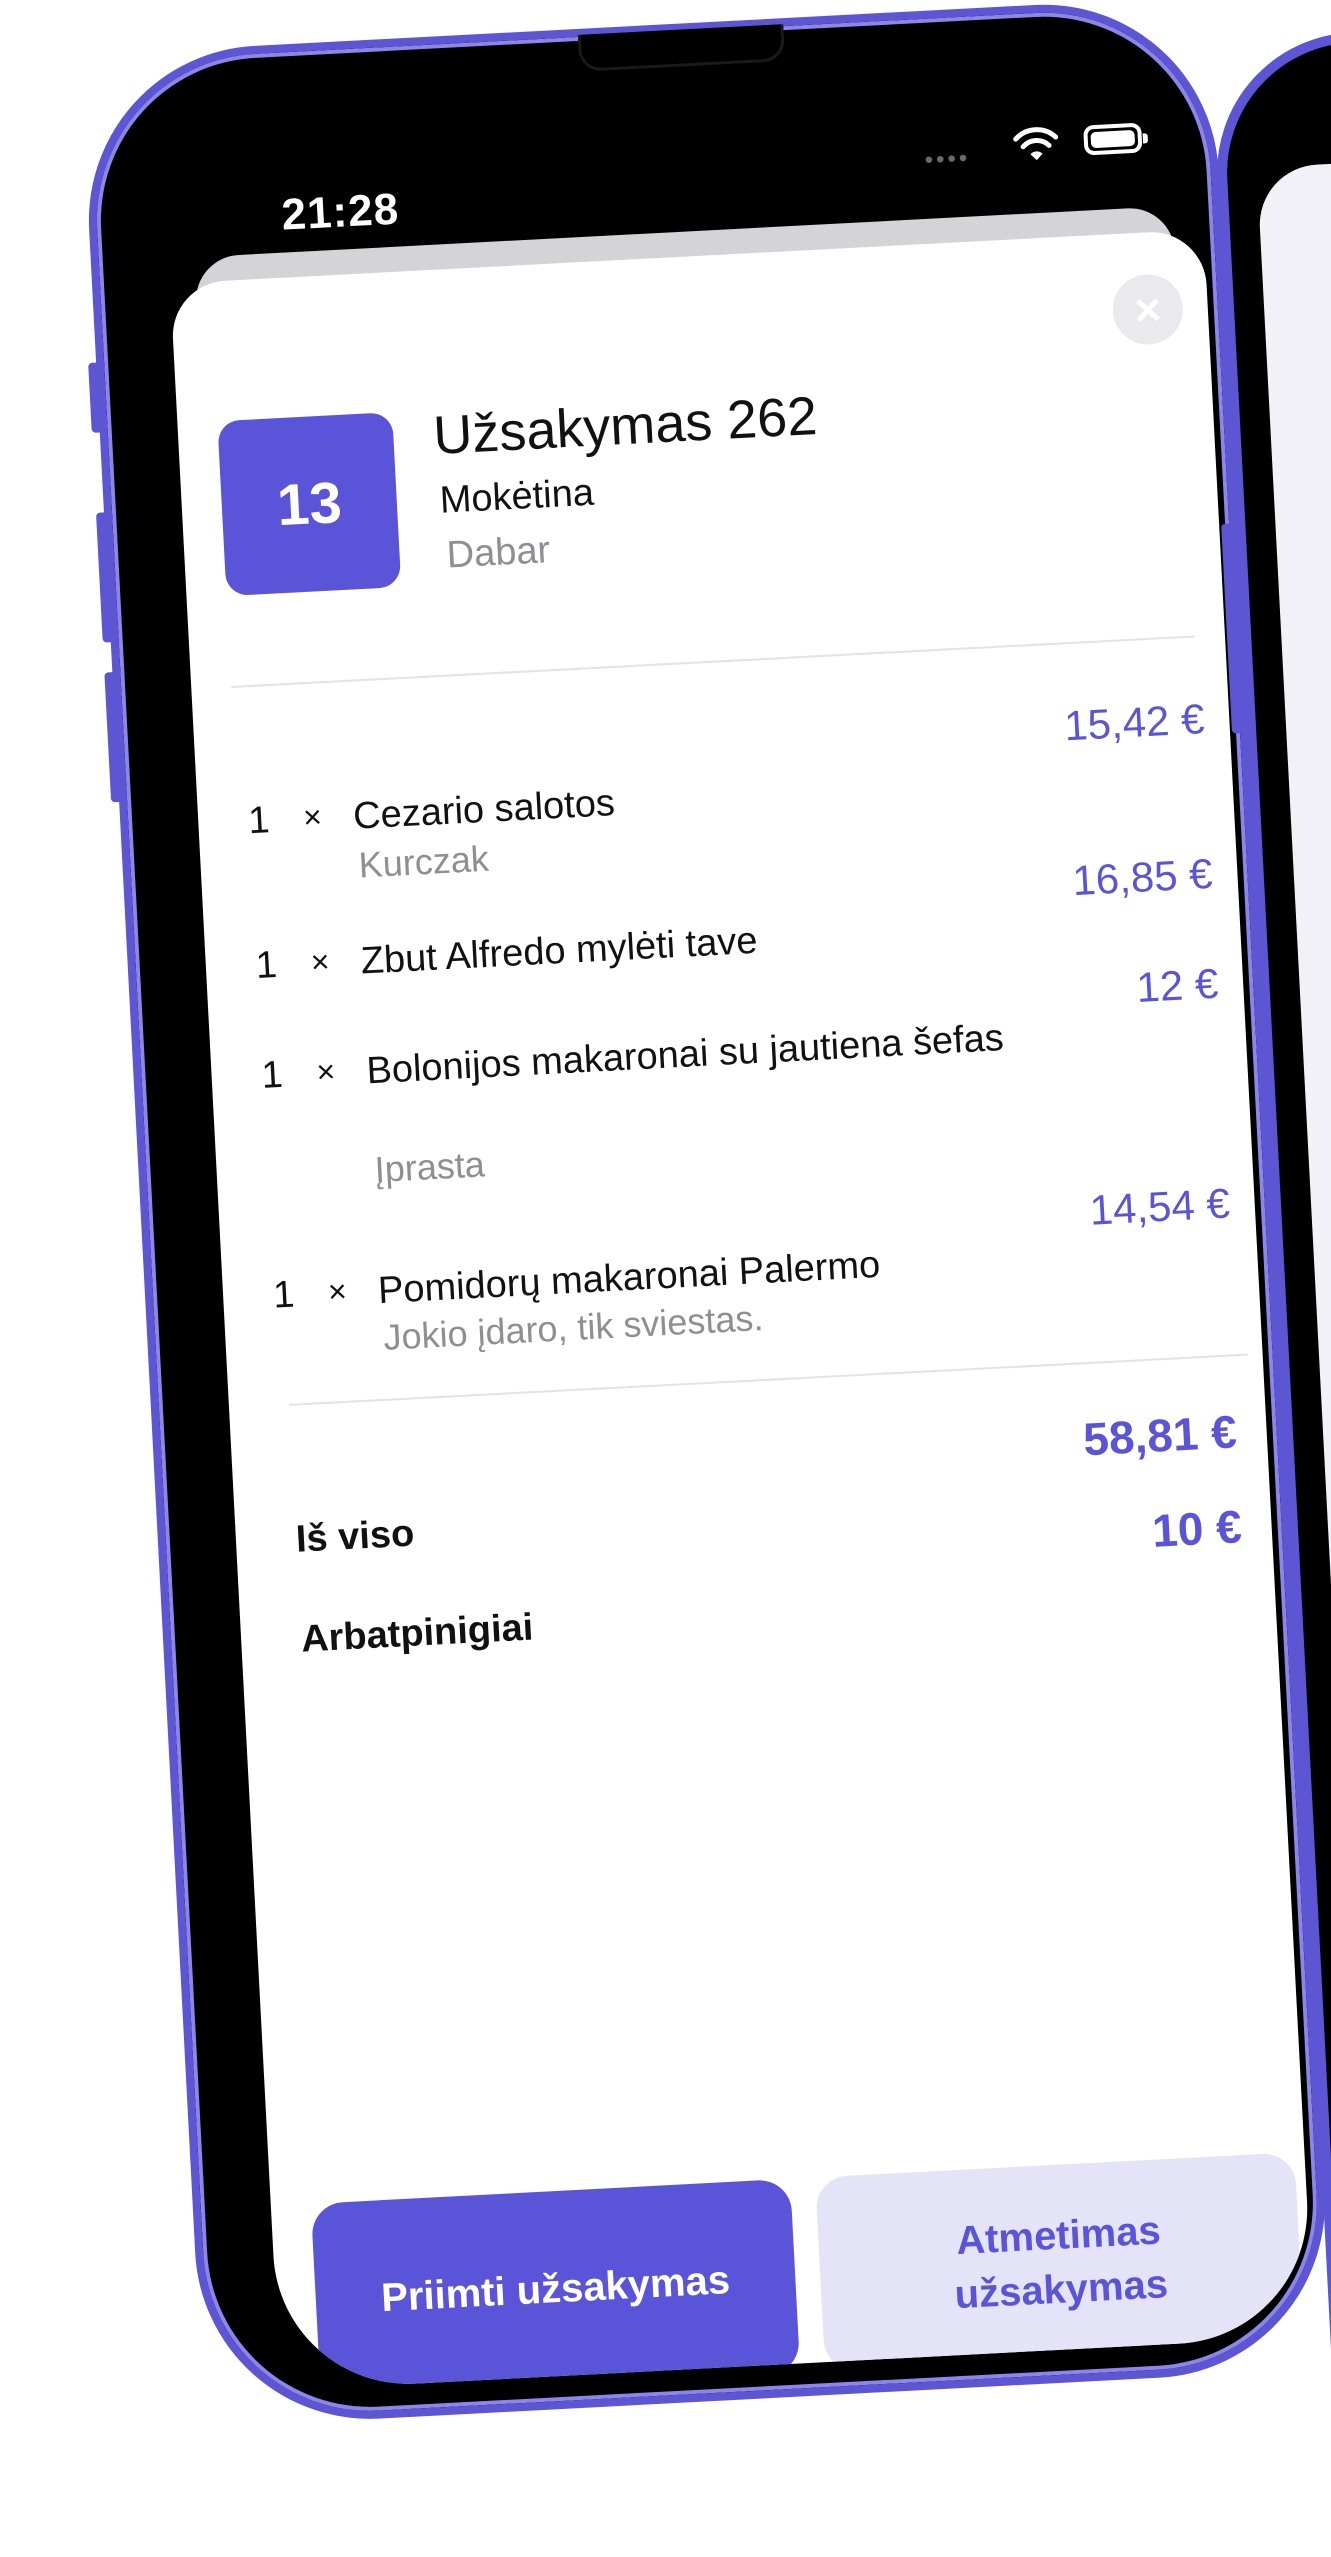  What do you see at coordinates (1159, 1435) in the screenshot?
I see `total-value: 58,81 €` at bounding box center [1159, 1435].